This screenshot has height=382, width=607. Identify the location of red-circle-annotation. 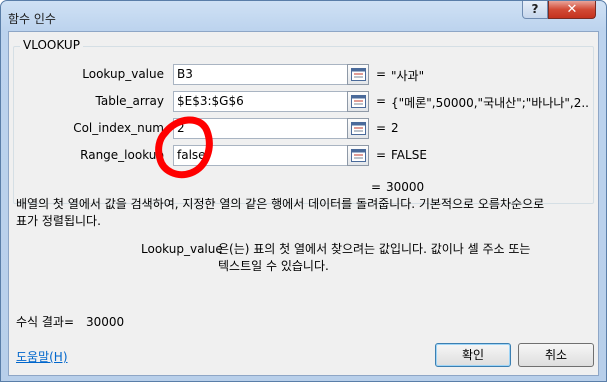
(184, 147).